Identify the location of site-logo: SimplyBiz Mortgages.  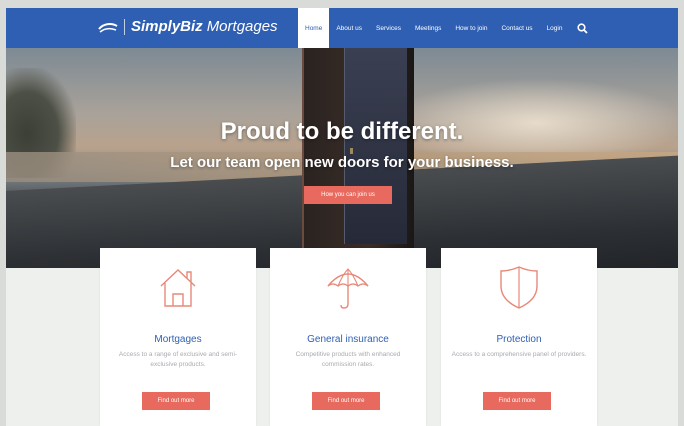
(188, 26).